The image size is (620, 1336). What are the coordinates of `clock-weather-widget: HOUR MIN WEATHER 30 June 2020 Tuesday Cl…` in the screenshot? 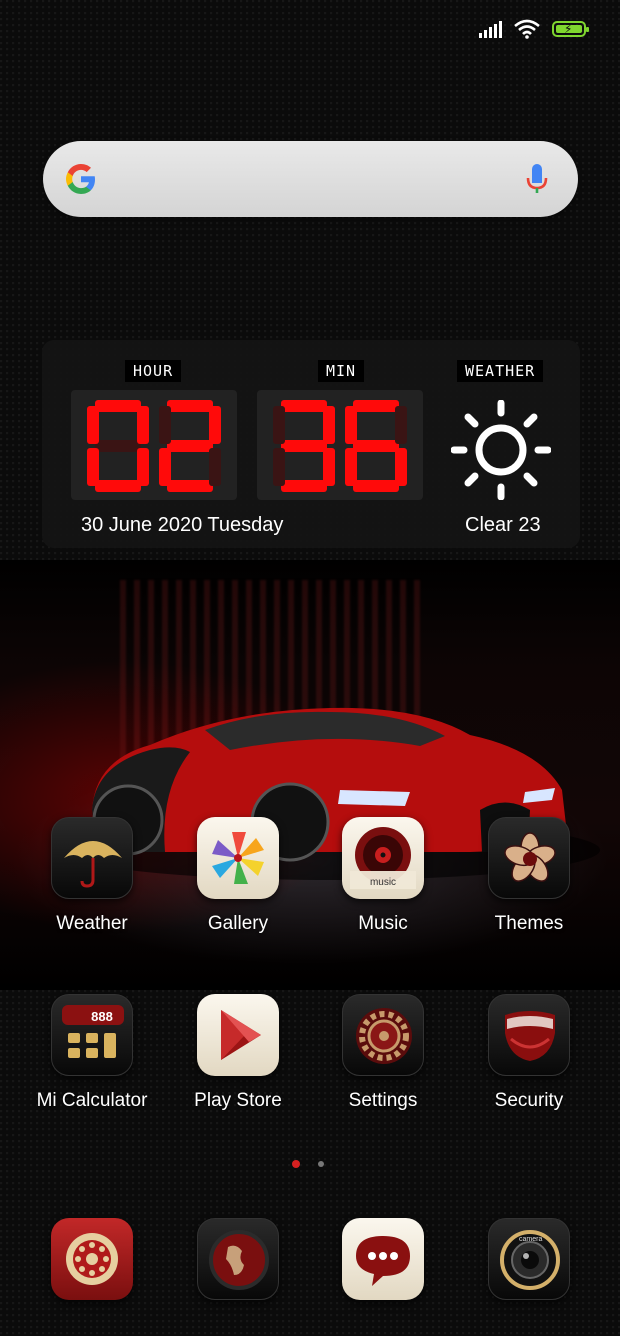 It's located at (311, 444).